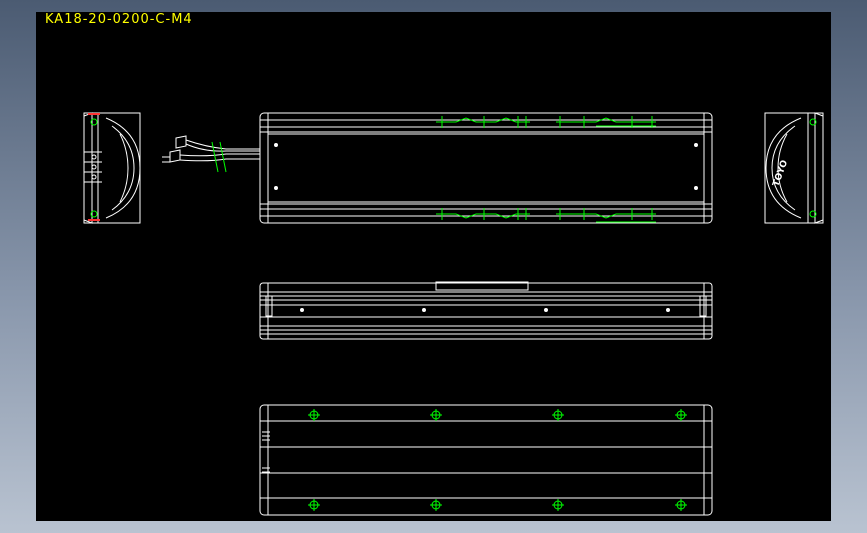 This screenshot has width=867, height=533. Describe the element at coordinates (794, 168) in the screenshot. I see `right-end-view: TOYO` at that location.